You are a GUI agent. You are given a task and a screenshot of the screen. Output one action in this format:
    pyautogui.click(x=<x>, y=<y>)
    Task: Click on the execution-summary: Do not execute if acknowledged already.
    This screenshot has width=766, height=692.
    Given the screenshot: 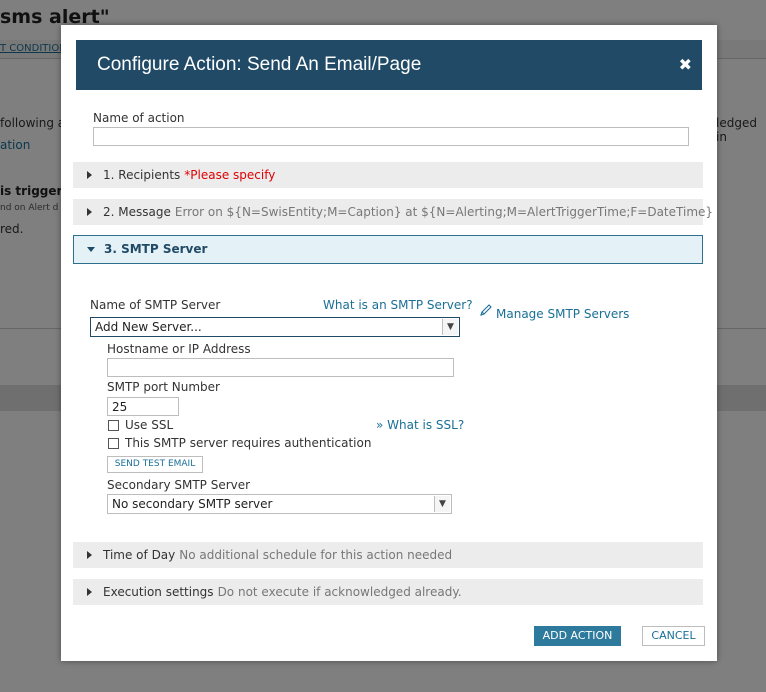 What is the action you would take?
    pyautogui.click(x=339, y=592)
    